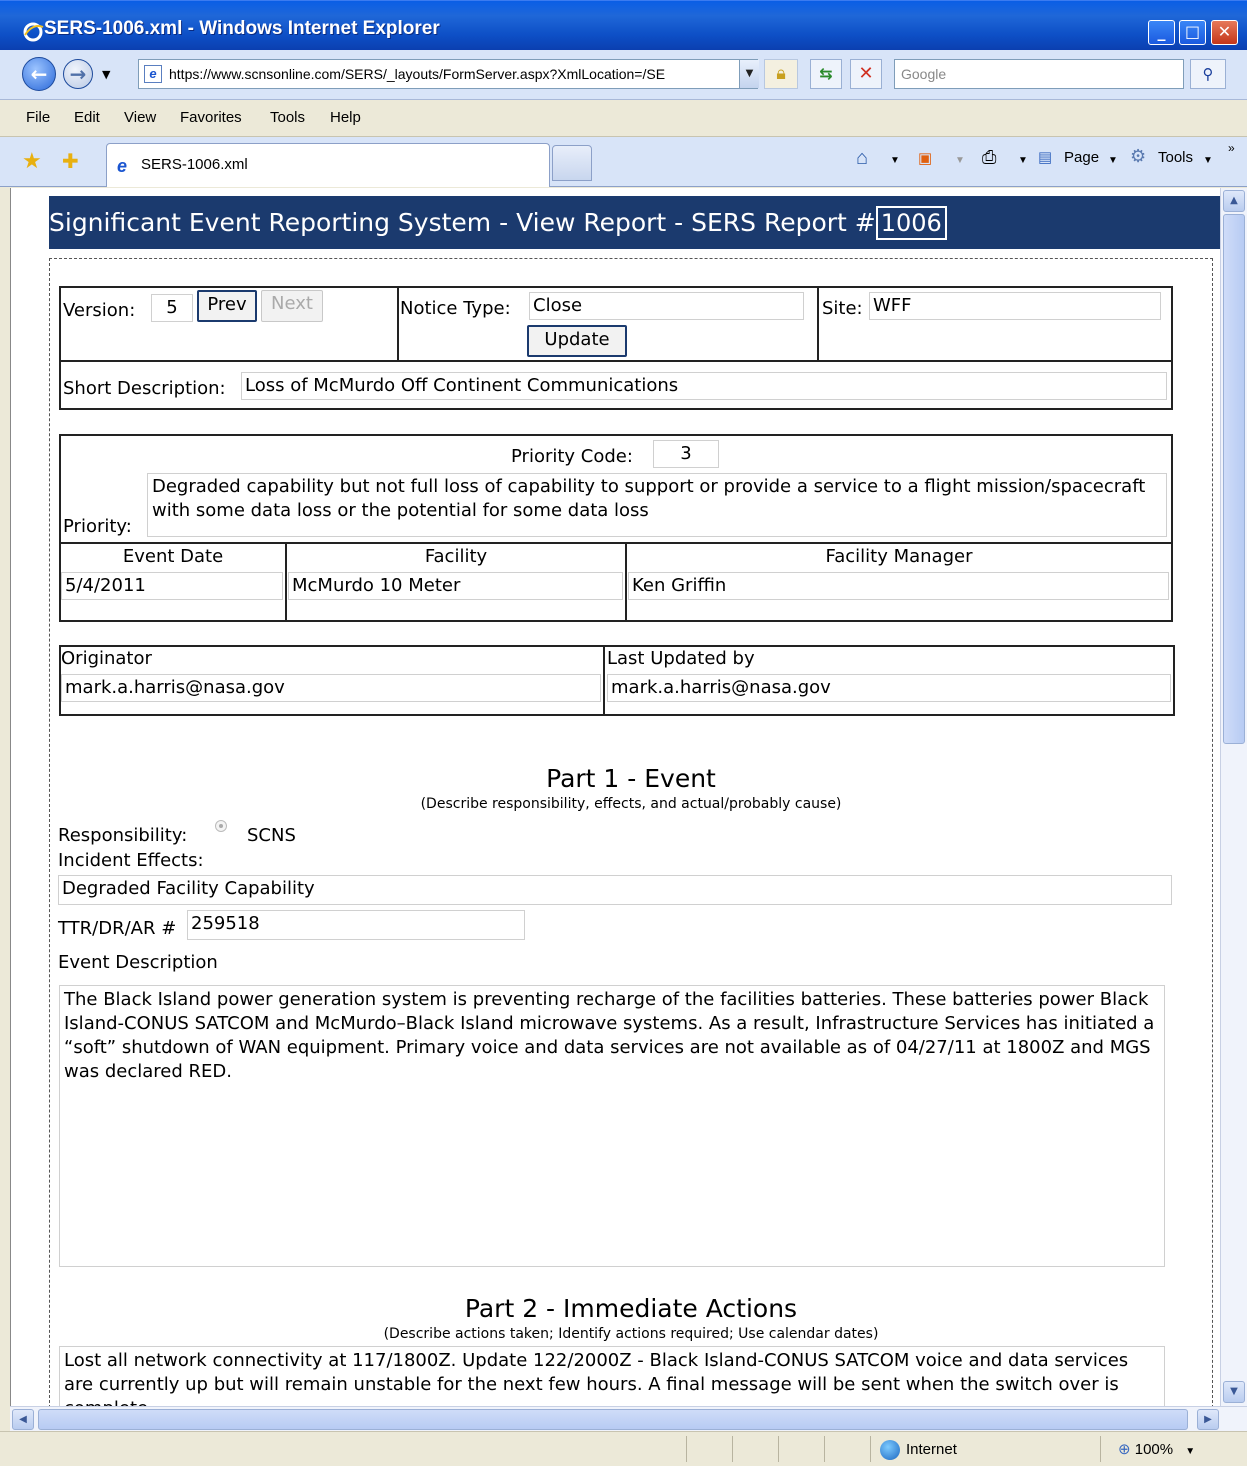 The height and width of the screenshot is (1466, 1247). What do you see at coordinates (572, 163) in the screenshot?
I see `new-tab-button` at bounding box center [572, 163].